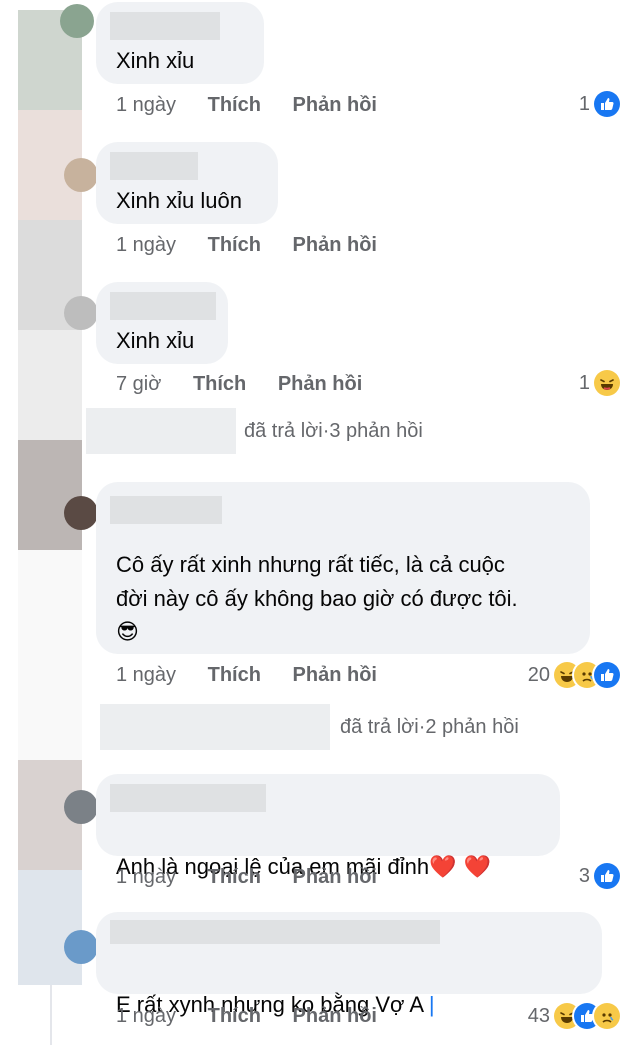 This screenshot has height=1045, width=640. I want to click on replies-count: 2 phản hồi, so click(472, 726).